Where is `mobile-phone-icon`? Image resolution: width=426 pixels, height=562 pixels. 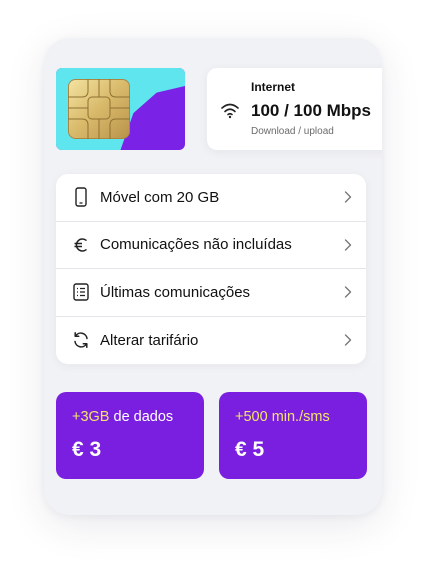 mobile-phone-icon is located at coordinates (81, 197).